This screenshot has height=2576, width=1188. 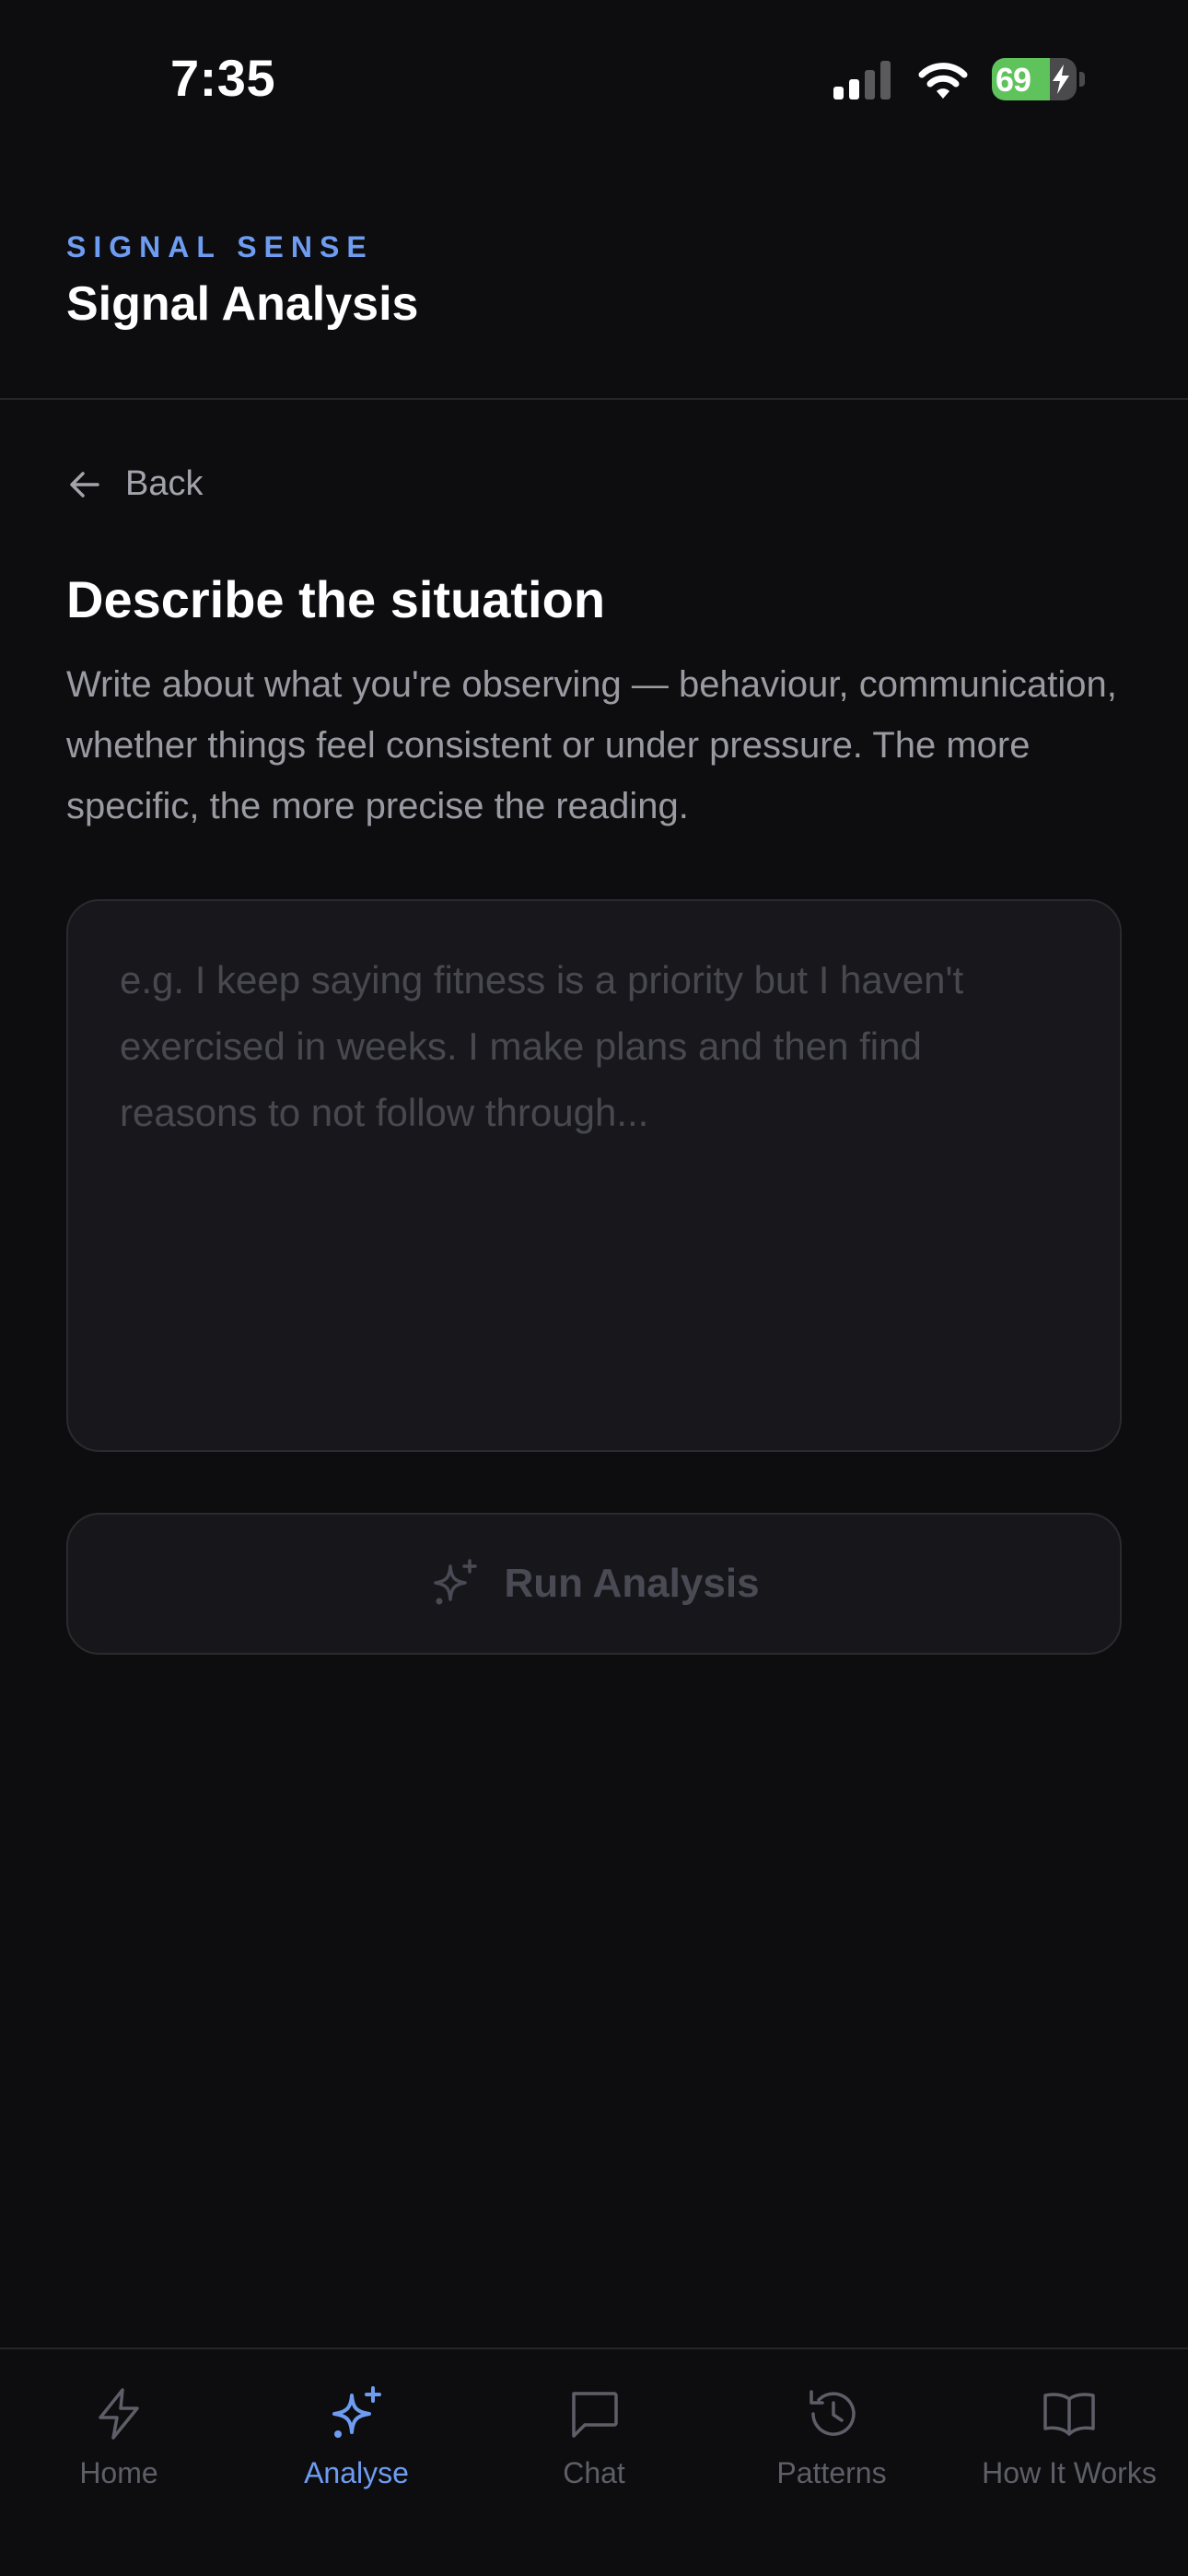 What do you see at coordinates (1069, 2472) in the screenshot?
I see `nav-label-how-it-works: How It Works` at bounding box center [1069, 2472].